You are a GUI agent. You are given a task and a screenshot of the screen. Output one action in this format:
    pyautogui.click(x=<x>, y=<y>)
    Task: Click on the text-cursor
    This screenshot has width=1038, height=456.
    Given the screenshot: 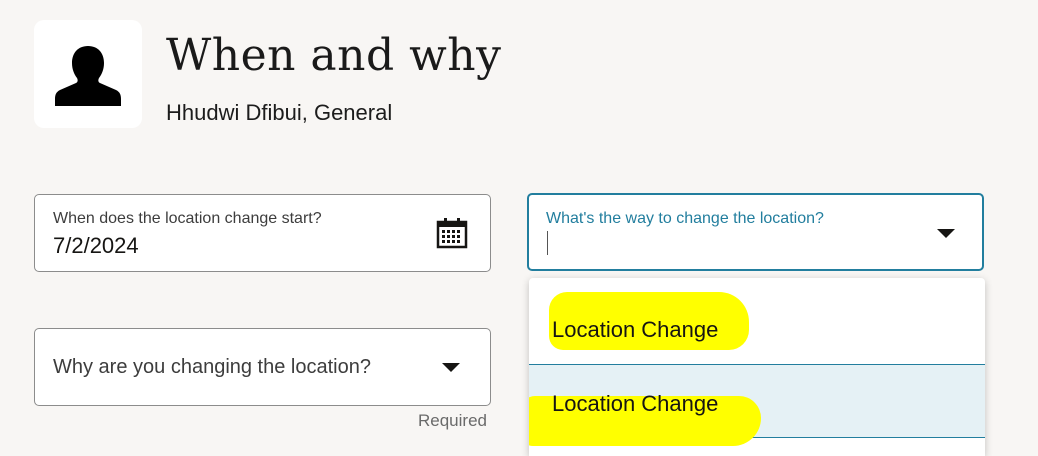 What is the action you would take?
    pyautogui.click(x=547, y=243)
    